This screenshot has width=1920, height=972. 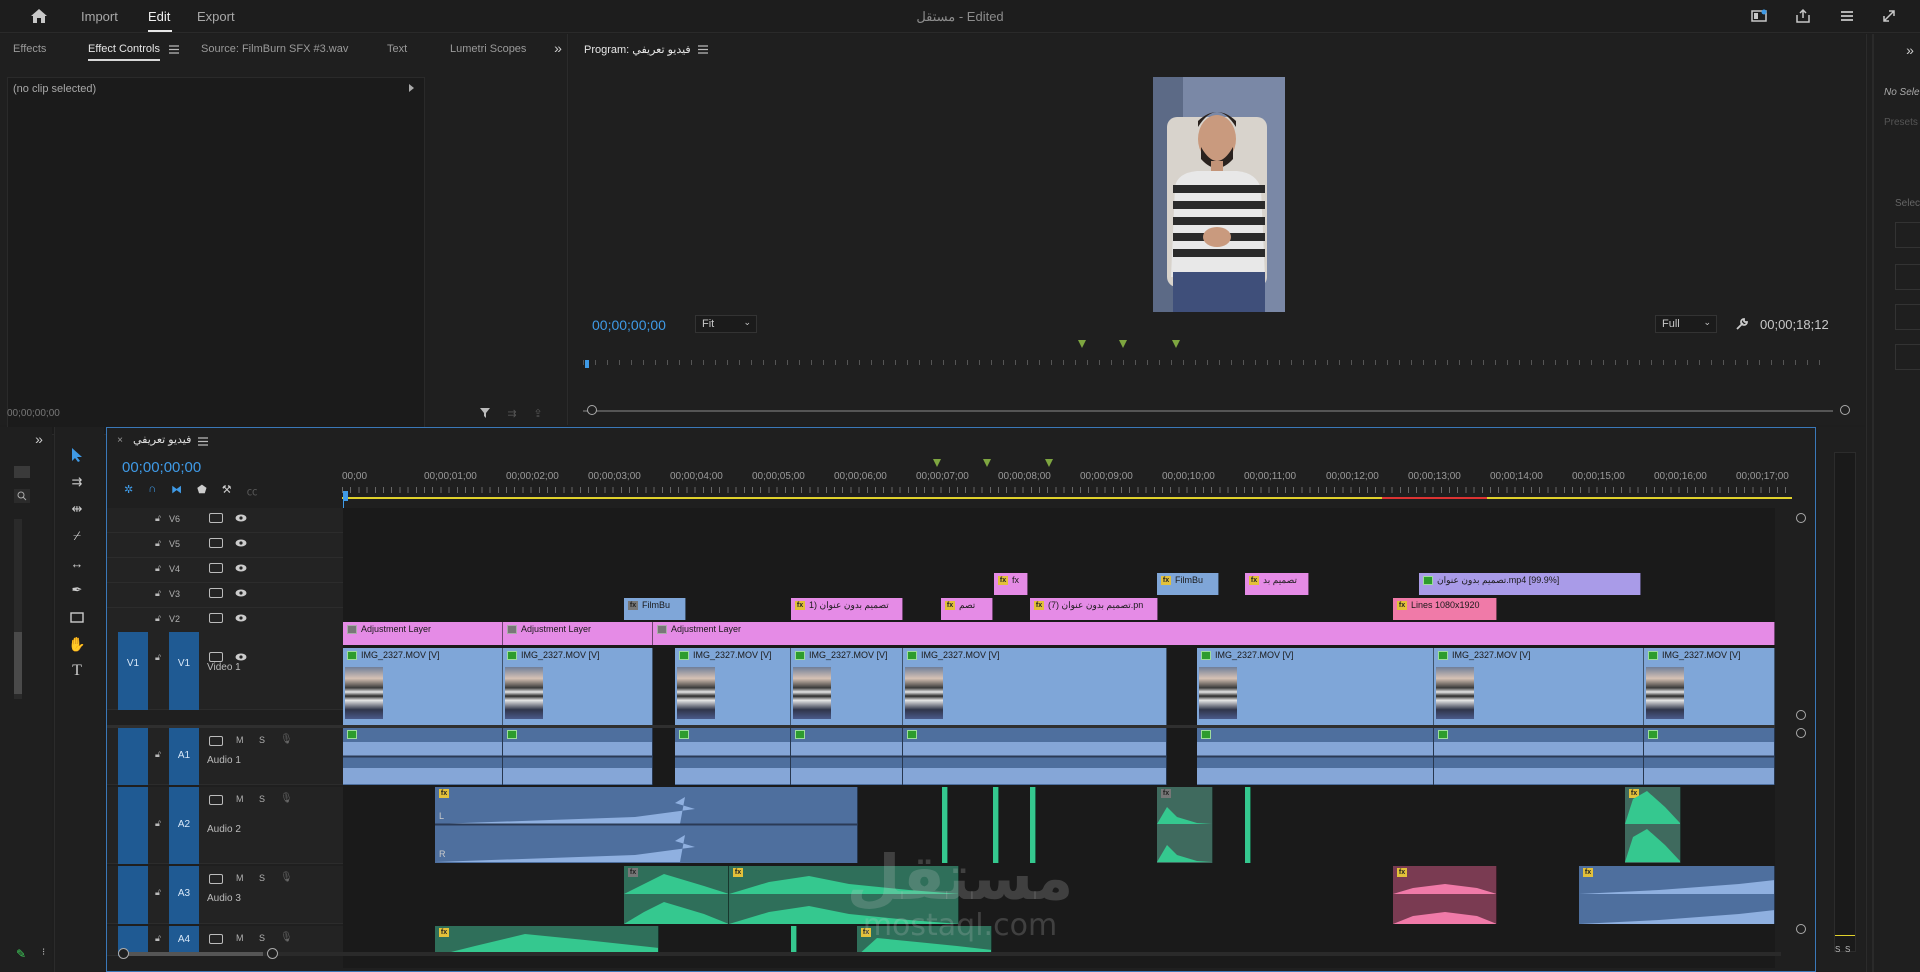 What do you see at coordinates (192, 954) in the screenshot?
I see `horizontal-scroll-thumb` at bounding box center [192, 954].